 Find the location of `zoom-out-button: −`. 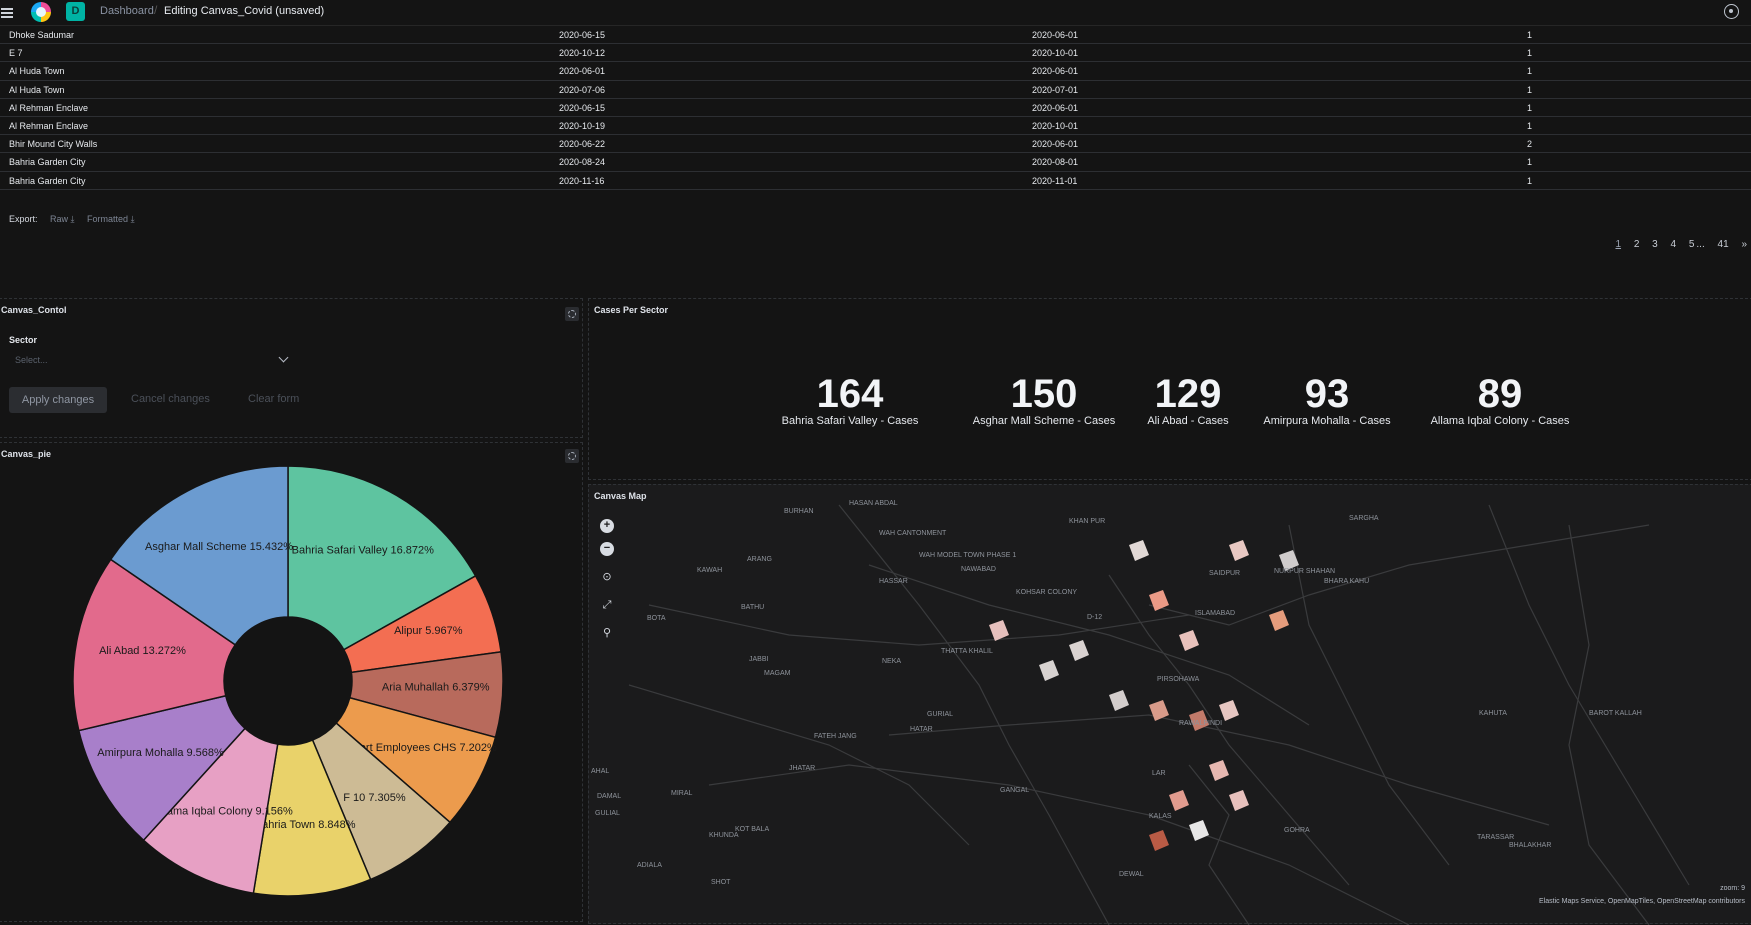

zoom-out-button: − is located at coordinates (607, 549).